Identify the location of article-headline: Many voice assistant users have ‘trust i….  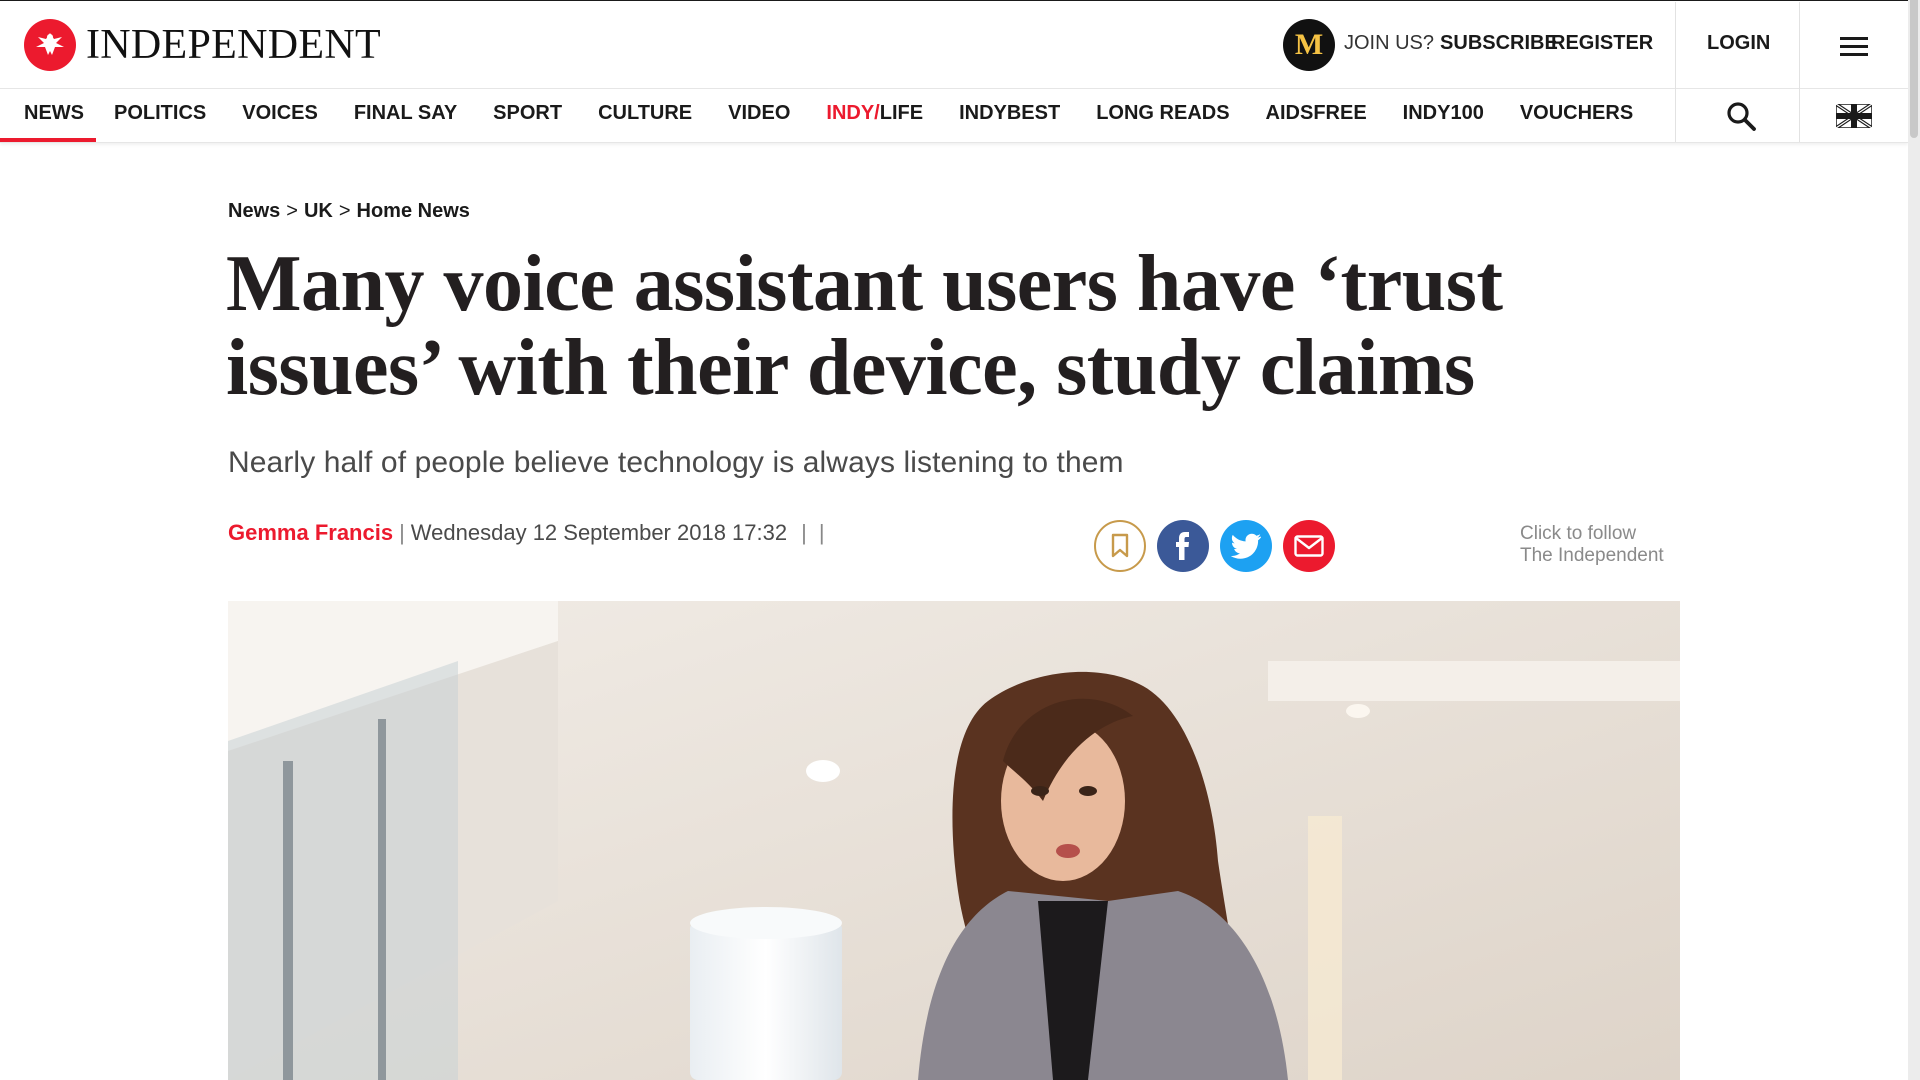
(864, 326).